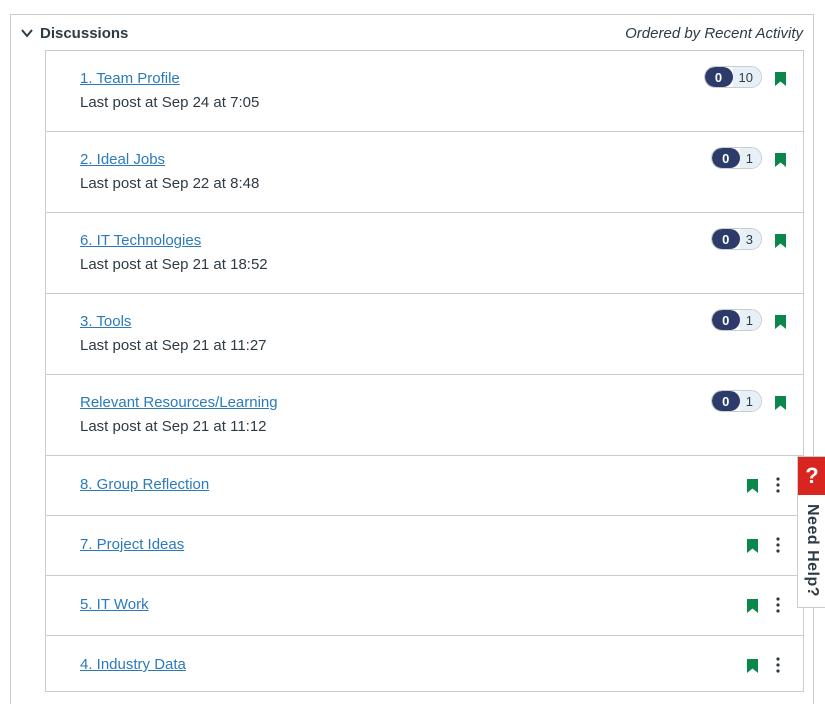 The image size is (825, 704). Describe the element at coordinates (424, 546) in the screenshot. I see `discussion-row: 7. Project Ideas` at that location.